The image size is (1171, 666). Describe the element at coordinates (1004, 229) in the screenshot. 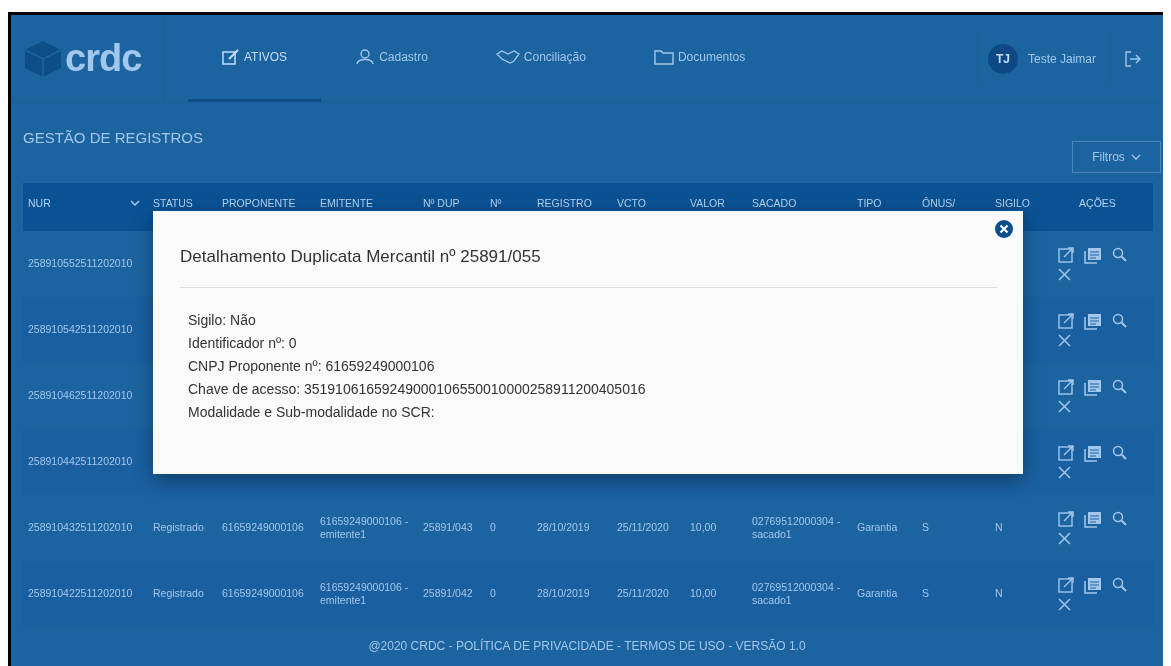

I see `close-button` at that location.